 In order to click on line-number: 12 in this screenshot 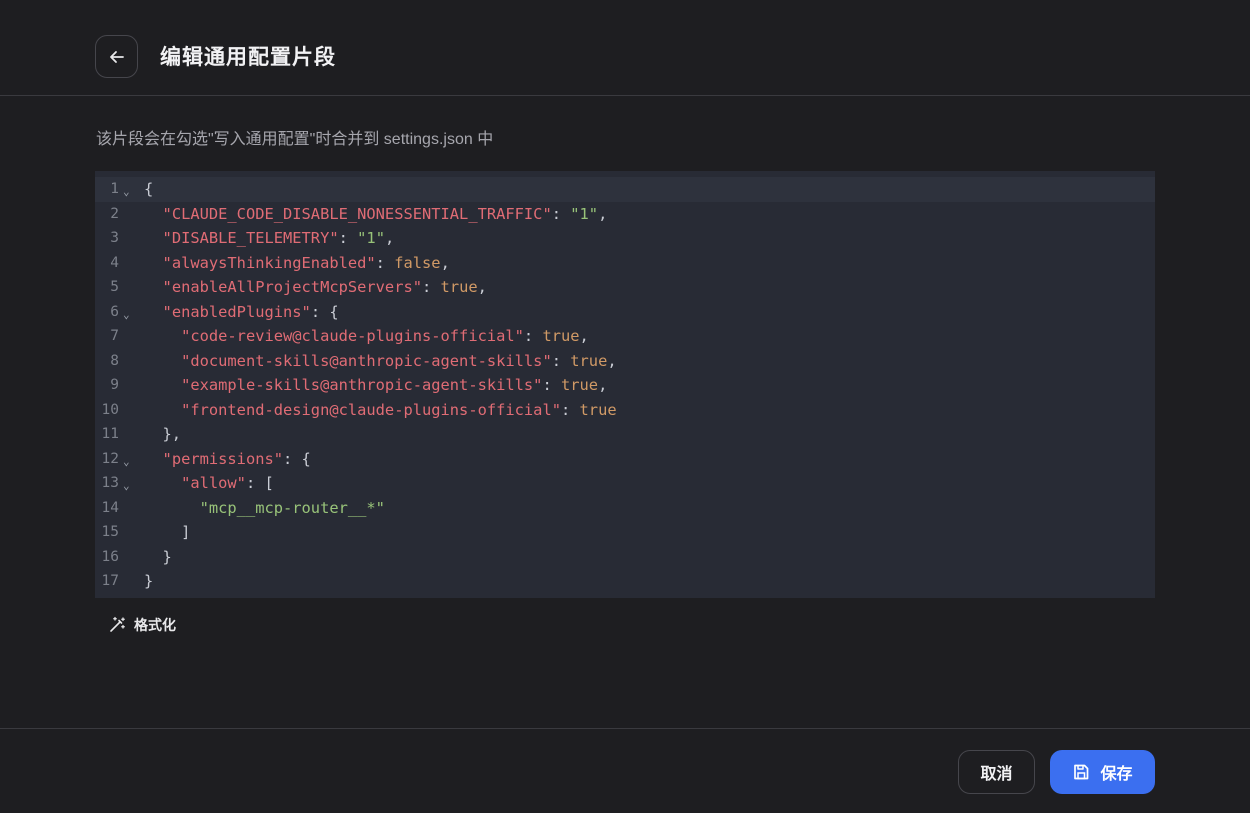, I will do `click(110, 458)`.